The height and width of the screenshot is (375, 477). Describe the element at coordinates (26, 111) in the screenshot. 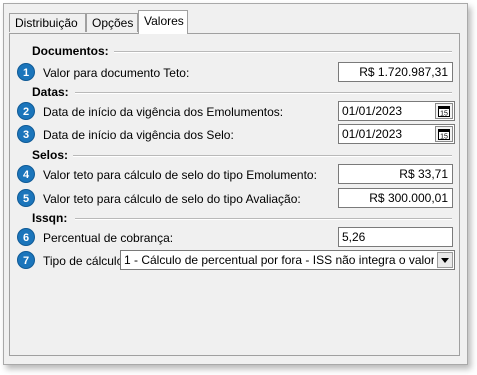

I see `step-badge-2: 2` at that location.